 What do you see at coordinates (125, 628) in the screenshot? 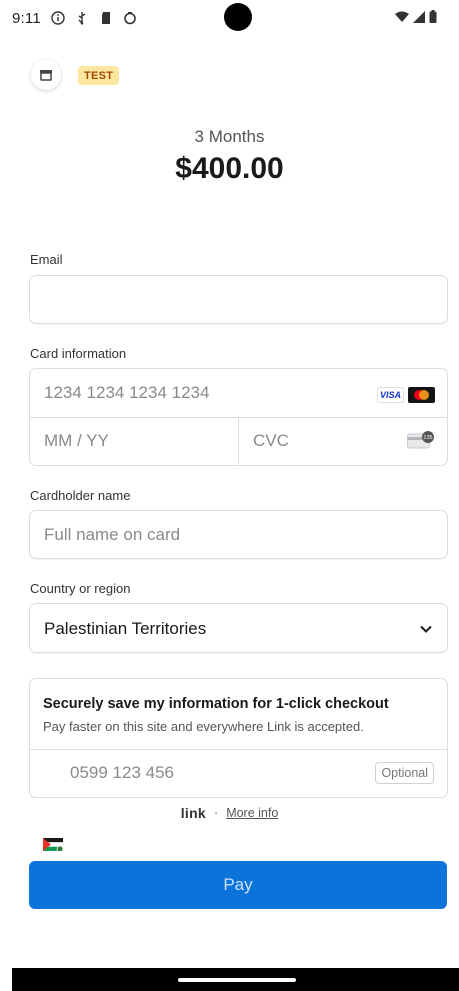
I see `country-value: Palestinian Territories` at bounding box center [125, 628].